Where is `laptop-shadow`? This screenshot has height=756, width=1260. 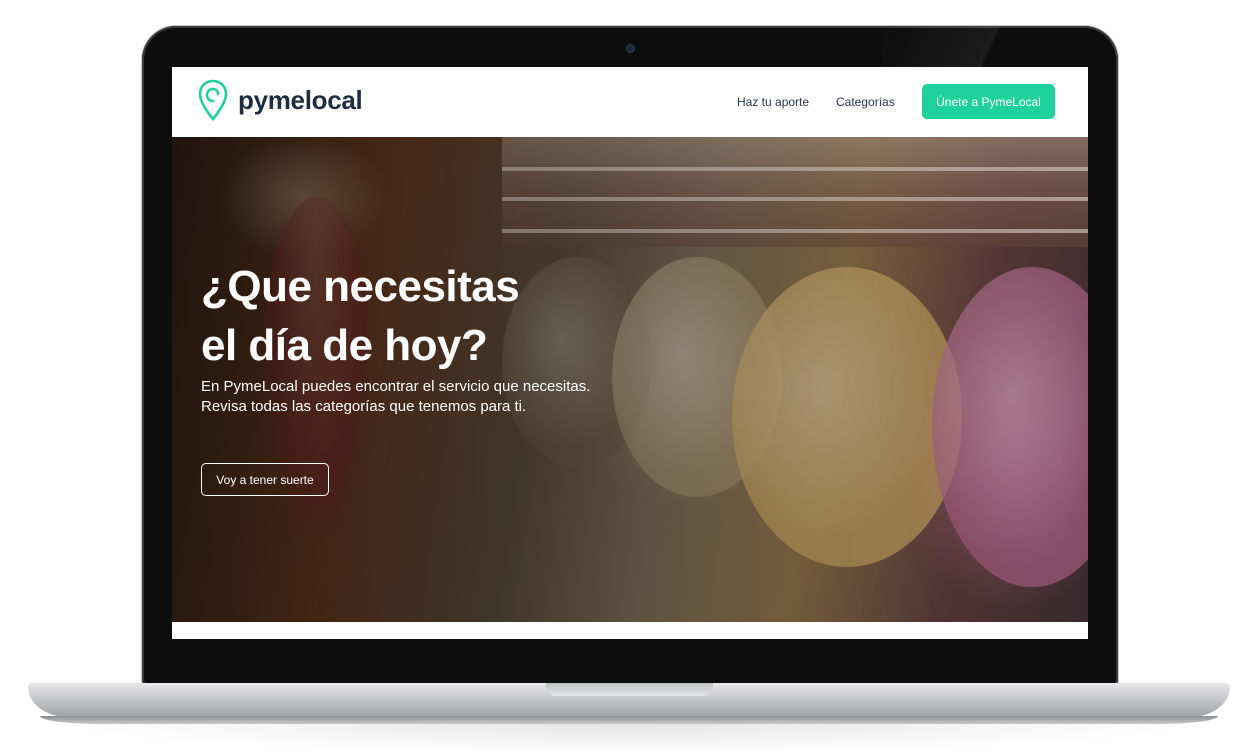
laptop-shadow is located at coordinates (630, 739).